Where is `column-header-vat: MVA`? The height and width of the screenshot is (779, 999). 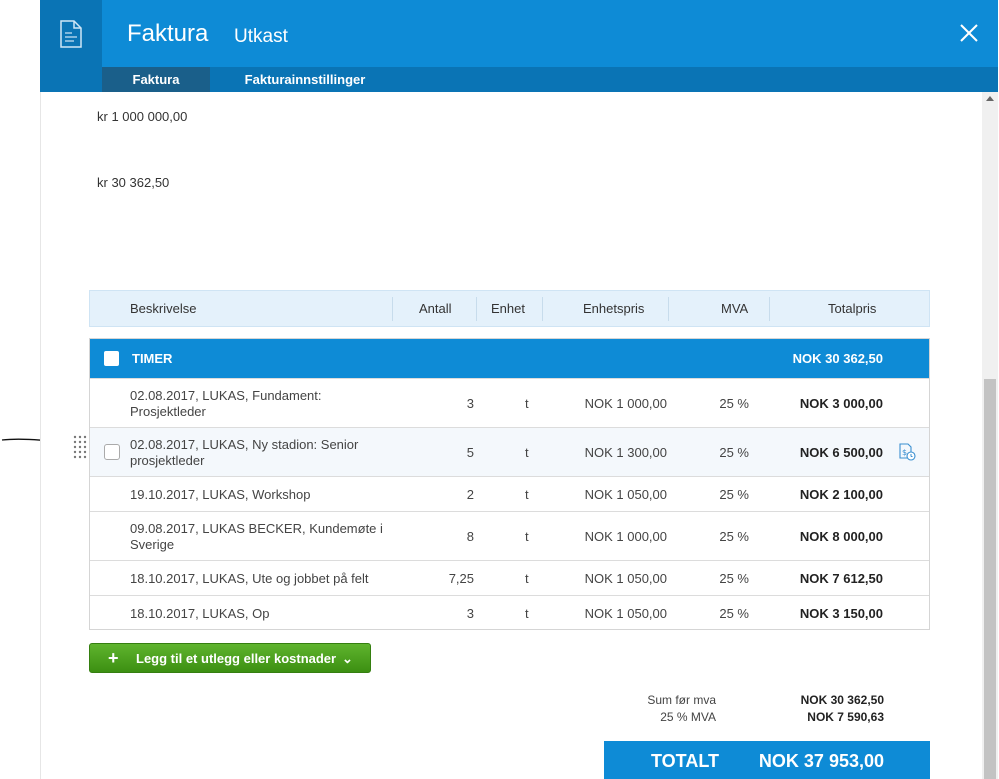
column-header-vat: MVA is located at coordinates (735, 308).